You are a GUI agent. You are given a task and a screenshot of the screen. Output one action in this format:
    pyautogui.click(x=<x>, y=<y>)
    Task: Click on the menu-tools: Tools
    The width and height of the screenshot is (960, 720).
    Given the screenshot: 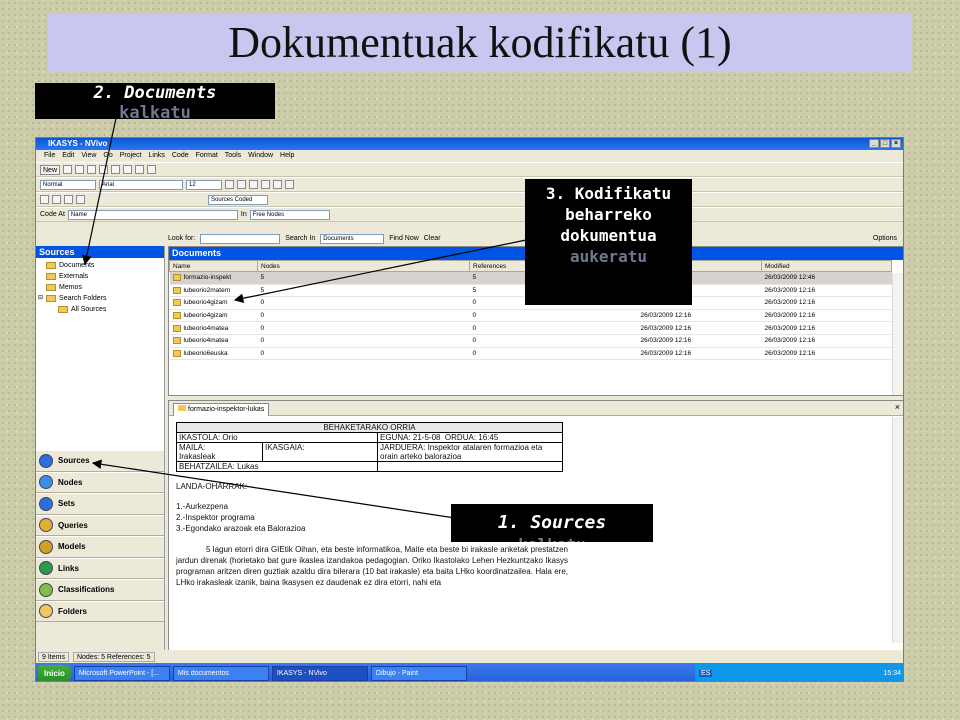 What is the action you would take?
    pyautogui.click(x=233, y=156)
    